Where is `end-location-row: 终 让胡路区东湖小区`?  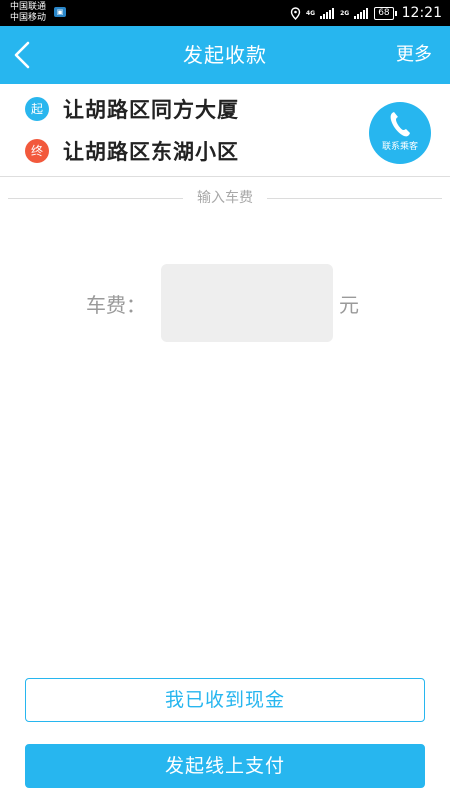
end-location-row: 终 让胡路区东湖小区 is located at coordinates (132, 151).